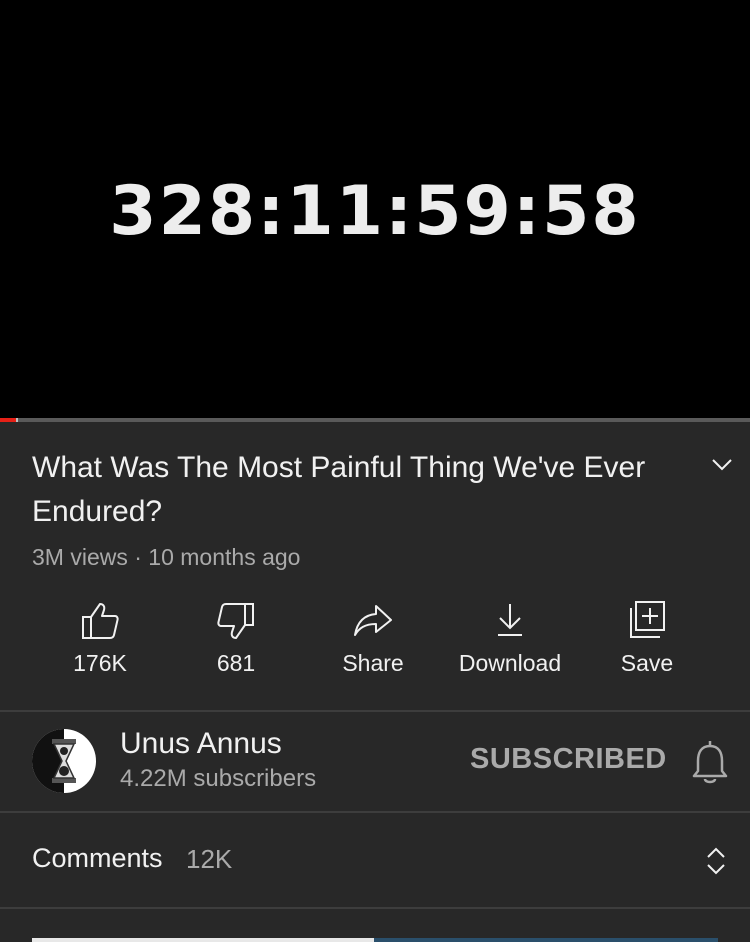 The height and width of the screenshot is (942, 750). I want to click on like-count: 176K, so click(100, 663).